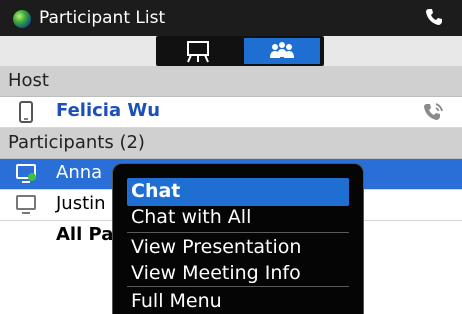  What do you see at coordinates (191, 217) in the screenshot?
I see `menu-item-label: Chat with All` at bounding box center [191, 217].